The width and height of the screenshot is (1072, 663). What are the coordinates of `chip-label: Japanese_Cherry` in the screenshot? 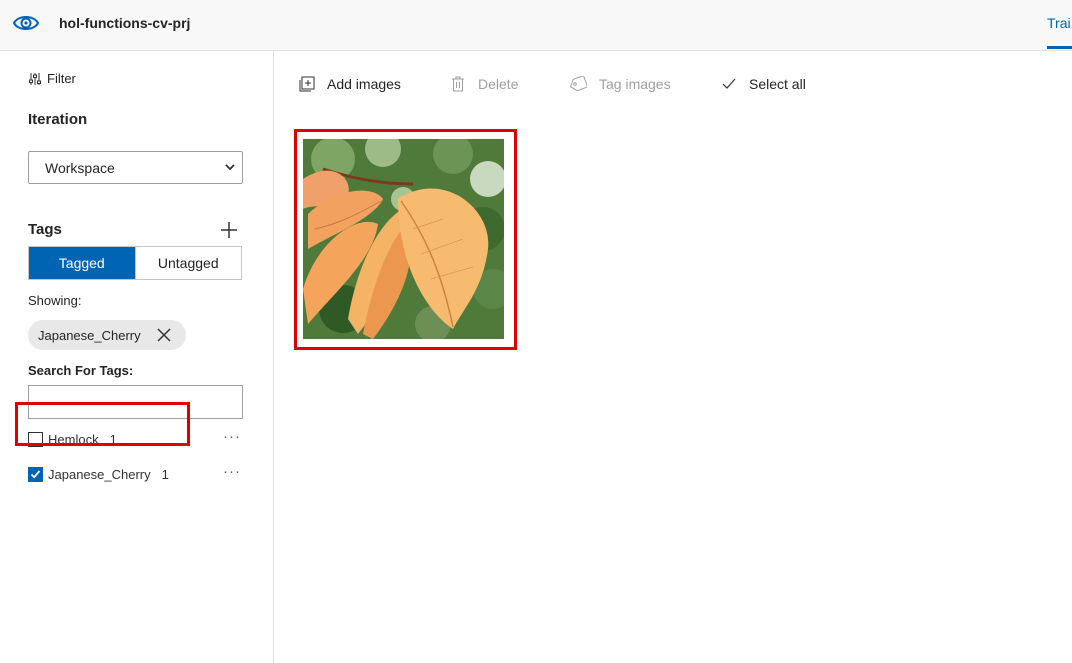 It's located at (89, 335).